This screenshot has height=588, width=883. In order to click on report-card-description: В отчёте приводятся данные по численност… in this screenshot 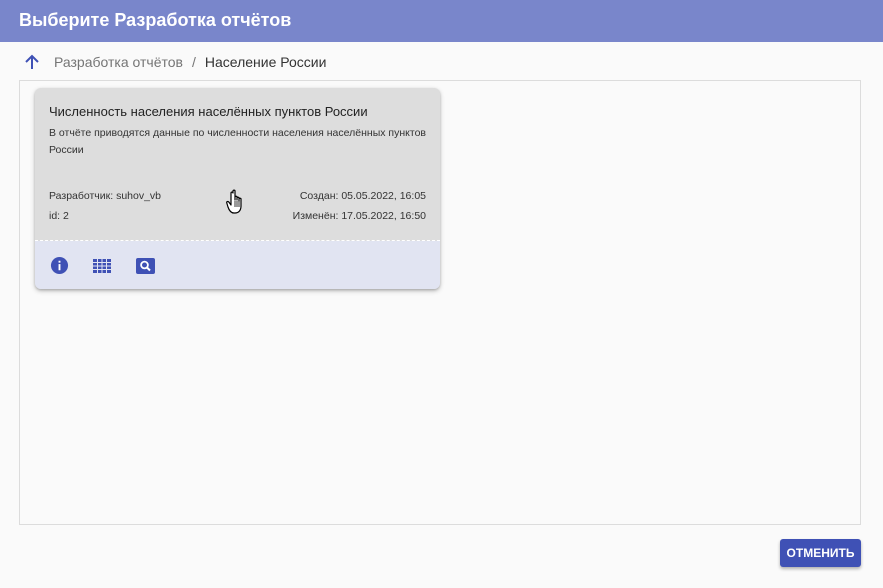, I will do `click(237, 141)`.